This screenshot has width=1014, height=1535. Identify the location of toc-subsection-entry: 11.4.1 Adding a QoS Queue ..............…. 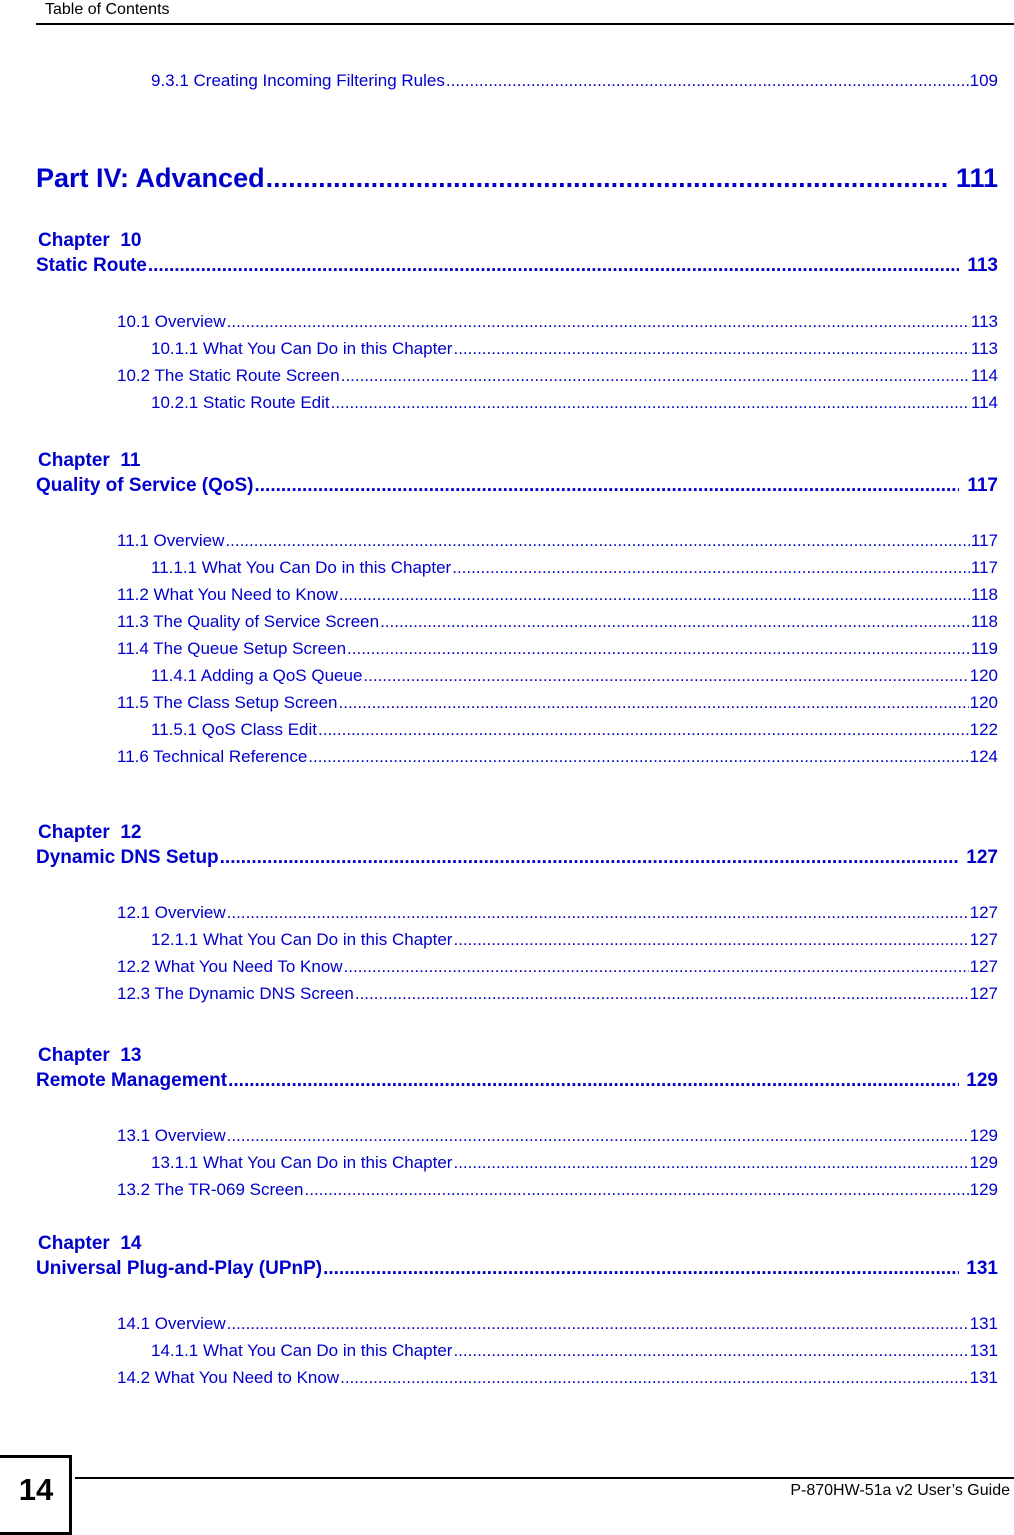
(574, 677).